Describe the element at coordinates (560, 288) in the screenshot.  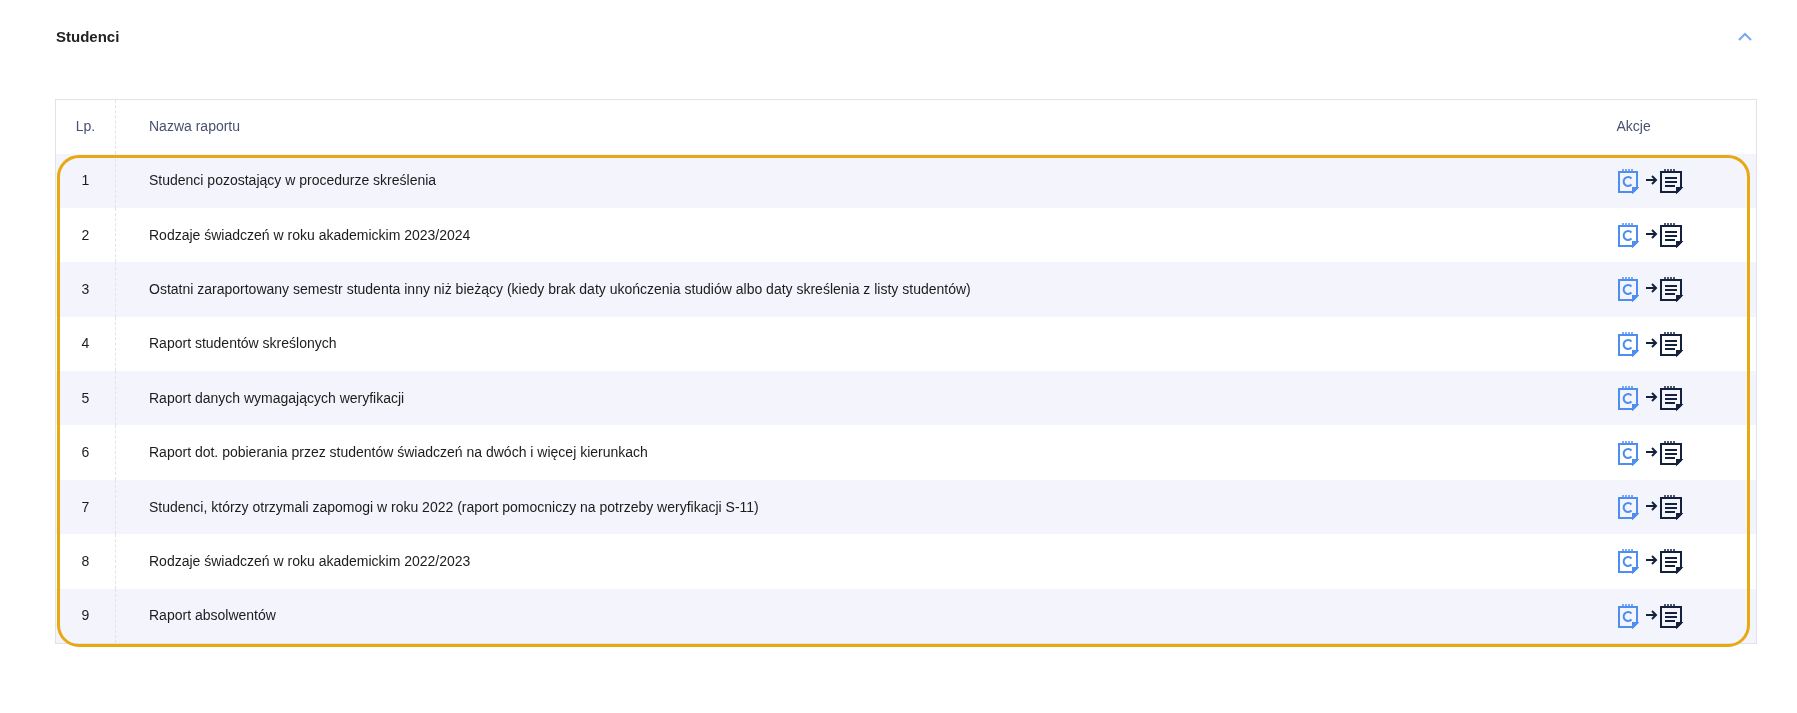
I see `report-name: Ostatni zaraportowany semestr studenta inny niż bieżący (kiedy brak daty ukończenia studiów albo daty skreślenia z listy studentów)` at that location.